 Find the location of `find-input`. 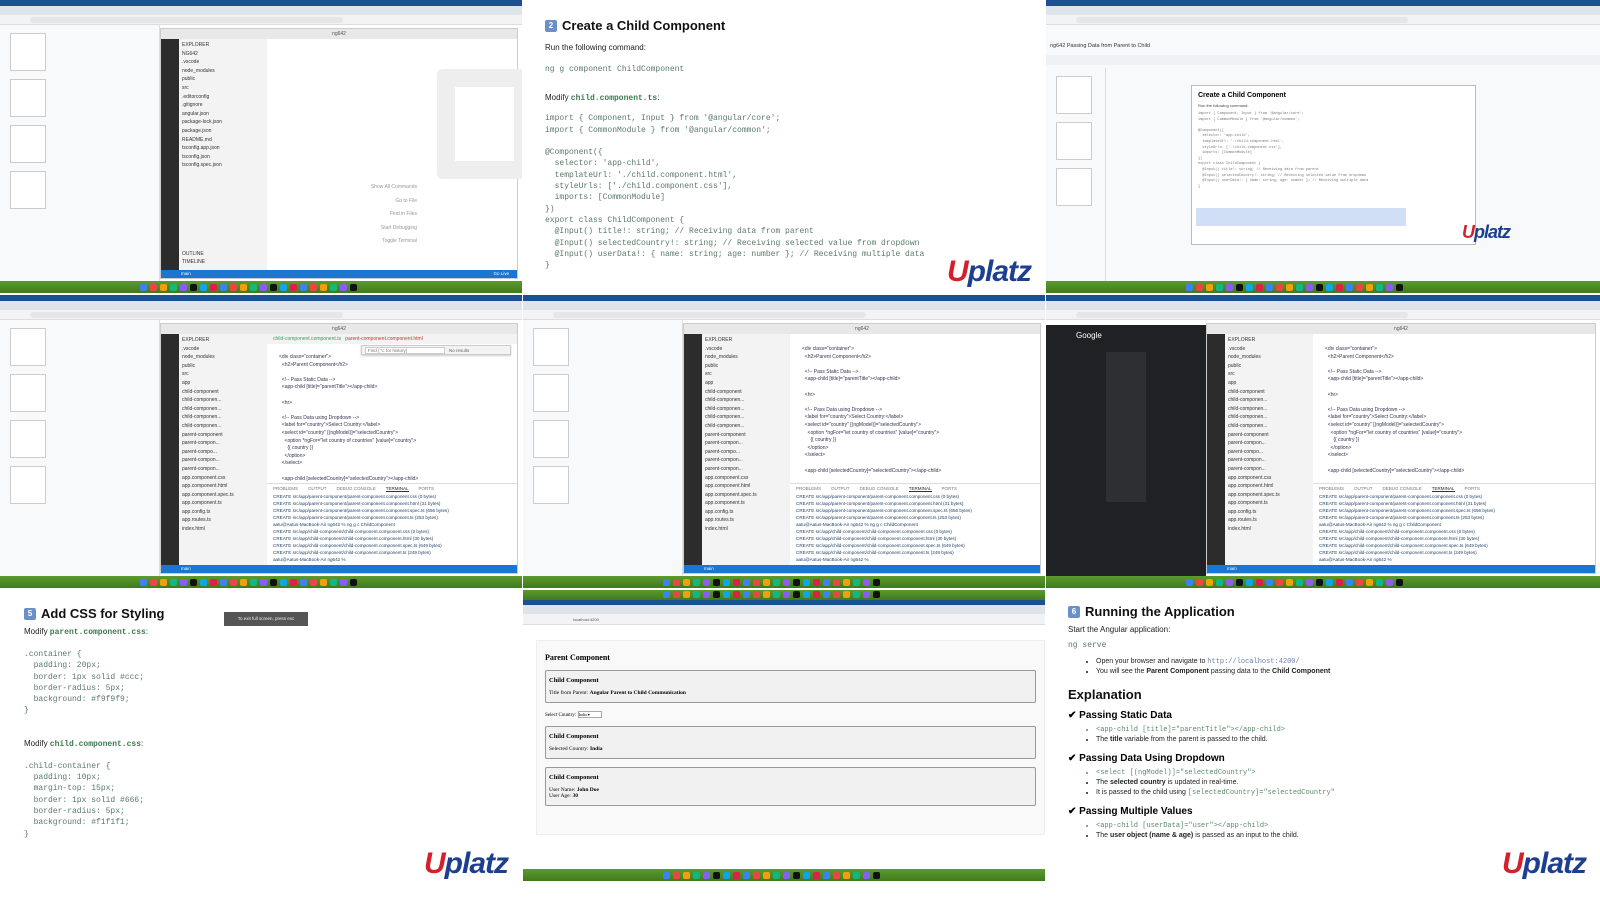

find-input is located at coordinates (405, 350).